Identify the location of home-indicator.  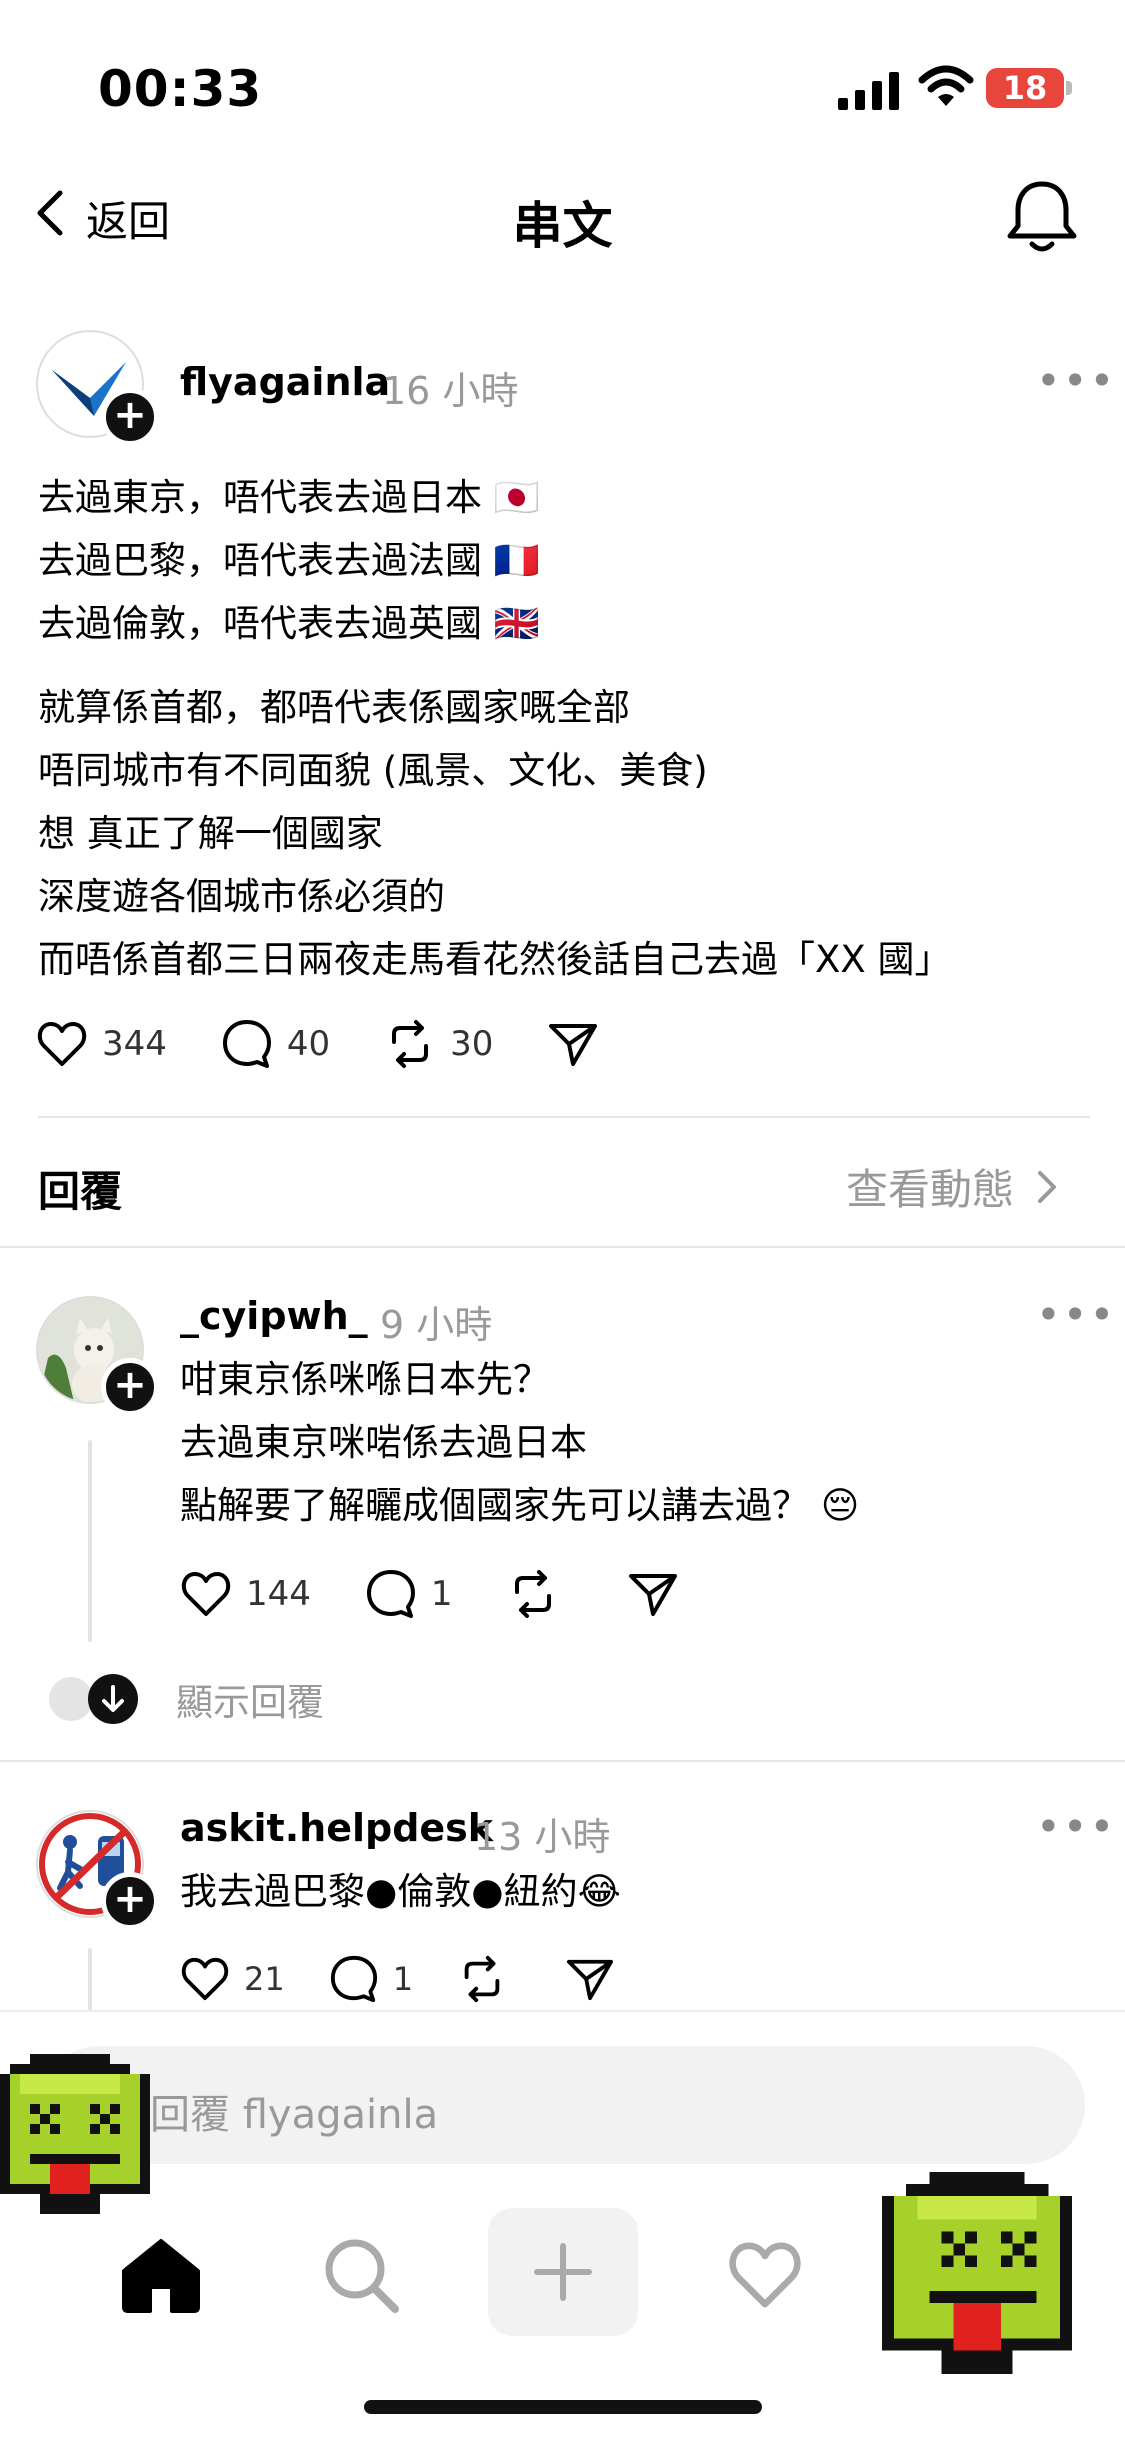
(563, 2407).